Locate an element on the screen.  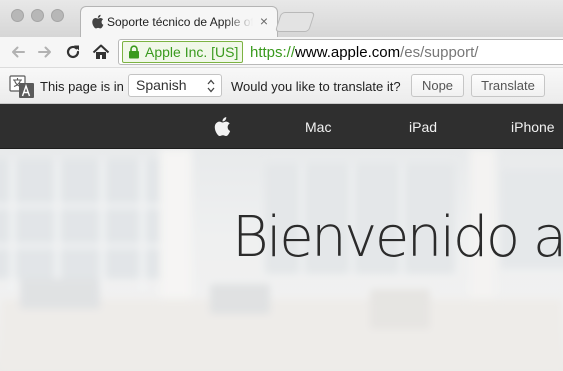
url-host: www.apple.com is located at coordinates (348, 52).